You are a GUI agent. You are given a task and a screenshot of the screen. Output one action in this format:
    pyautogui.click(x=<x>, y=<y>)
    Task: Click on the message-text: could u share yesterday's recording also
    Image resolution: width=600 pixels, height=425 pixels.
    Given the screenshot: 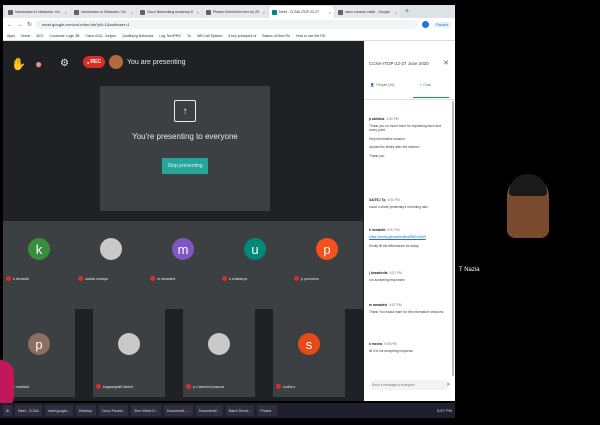 What is the action you would take?
    pyautogui.click(x=398, y=206)
    